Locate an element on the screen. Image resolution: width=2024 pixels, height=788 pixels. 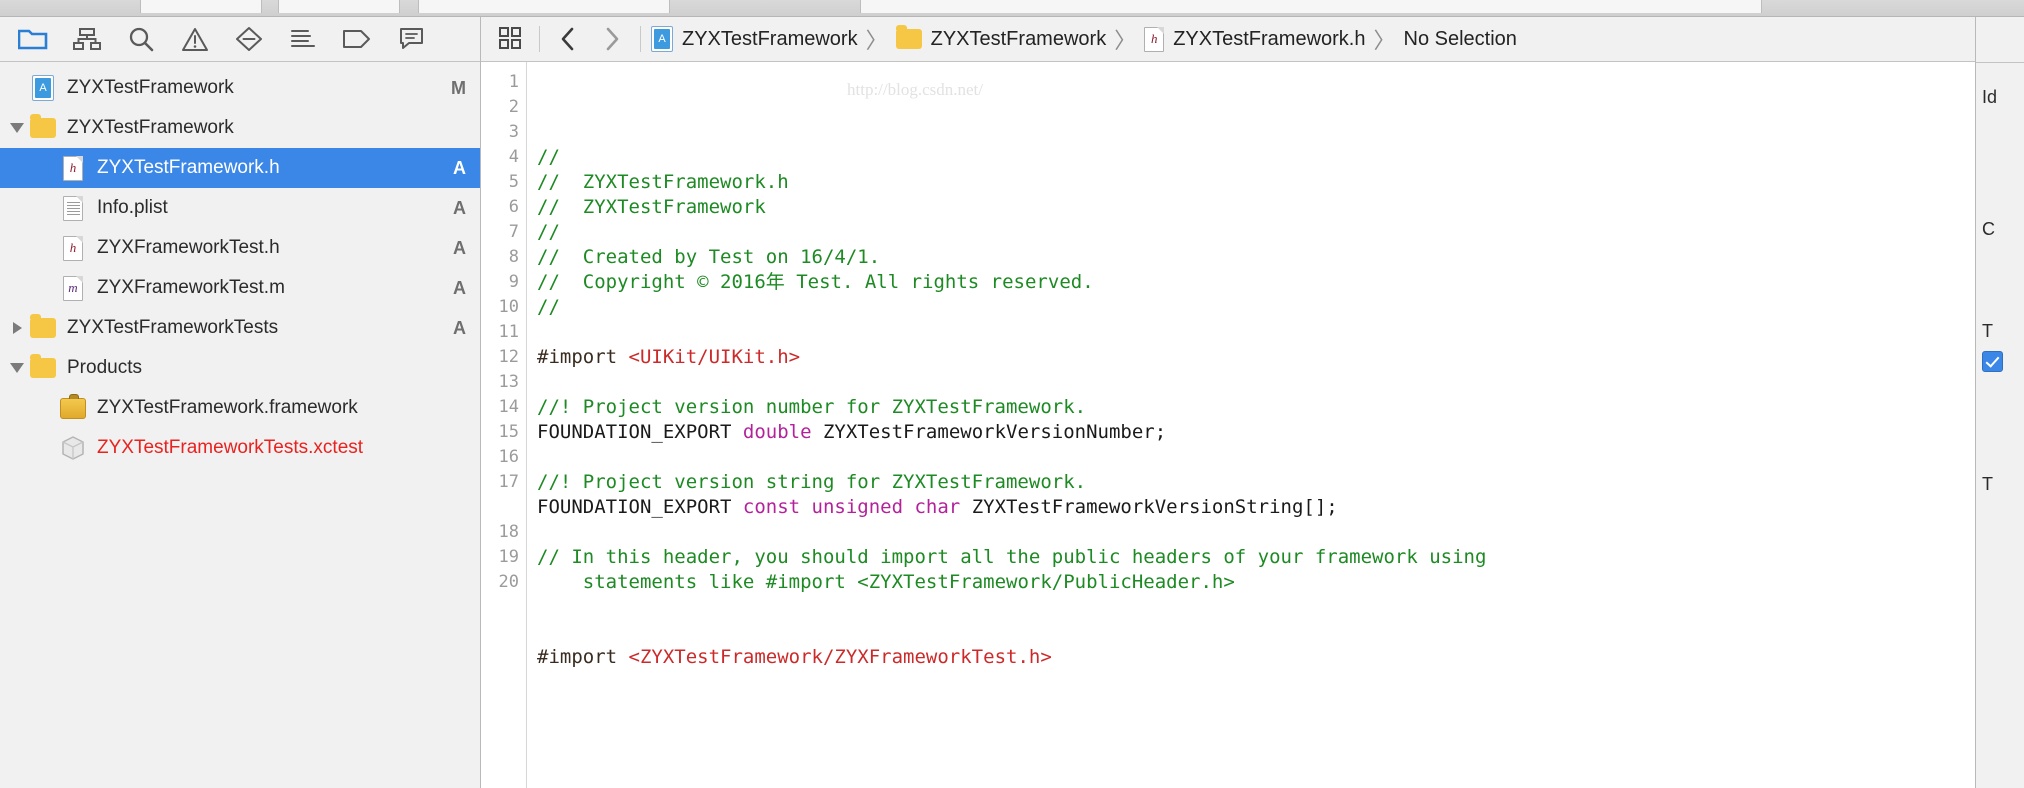
navigator-row: h ZYXTestFramework.h A is located at coordinates (240, 168).